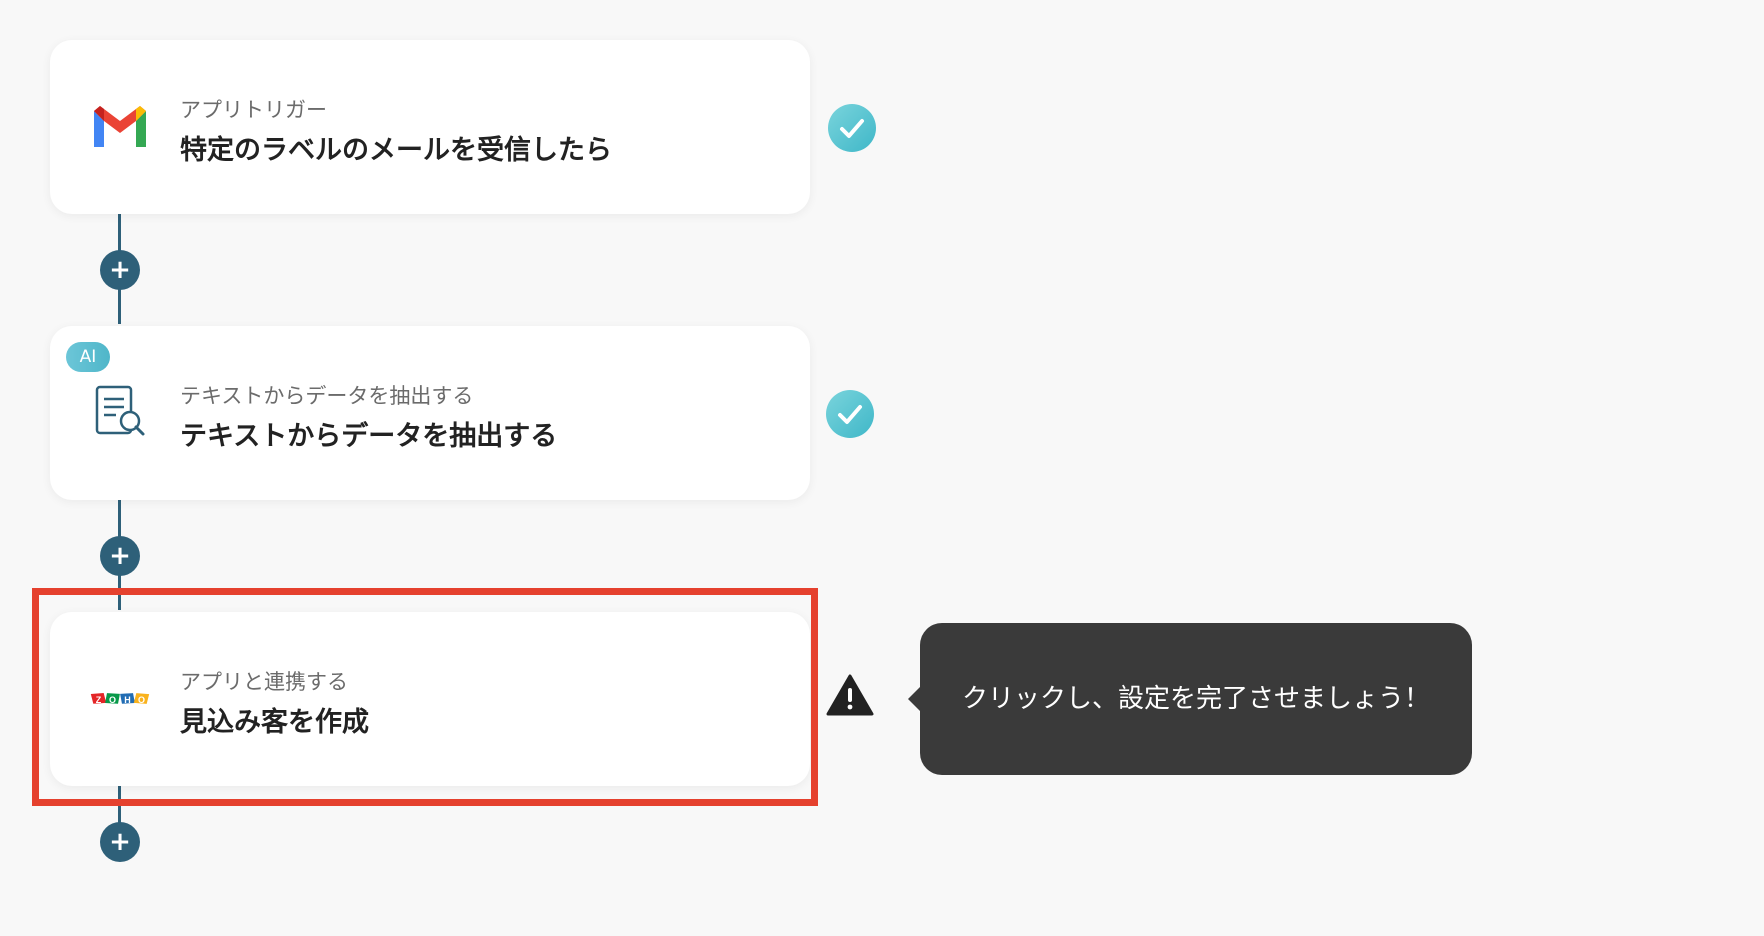 The image size is (1764, 936). What do you see at coordinates (99, 700) in the screenshot?
I see `zoho-letter: Z` at bounding box center [99, 700].